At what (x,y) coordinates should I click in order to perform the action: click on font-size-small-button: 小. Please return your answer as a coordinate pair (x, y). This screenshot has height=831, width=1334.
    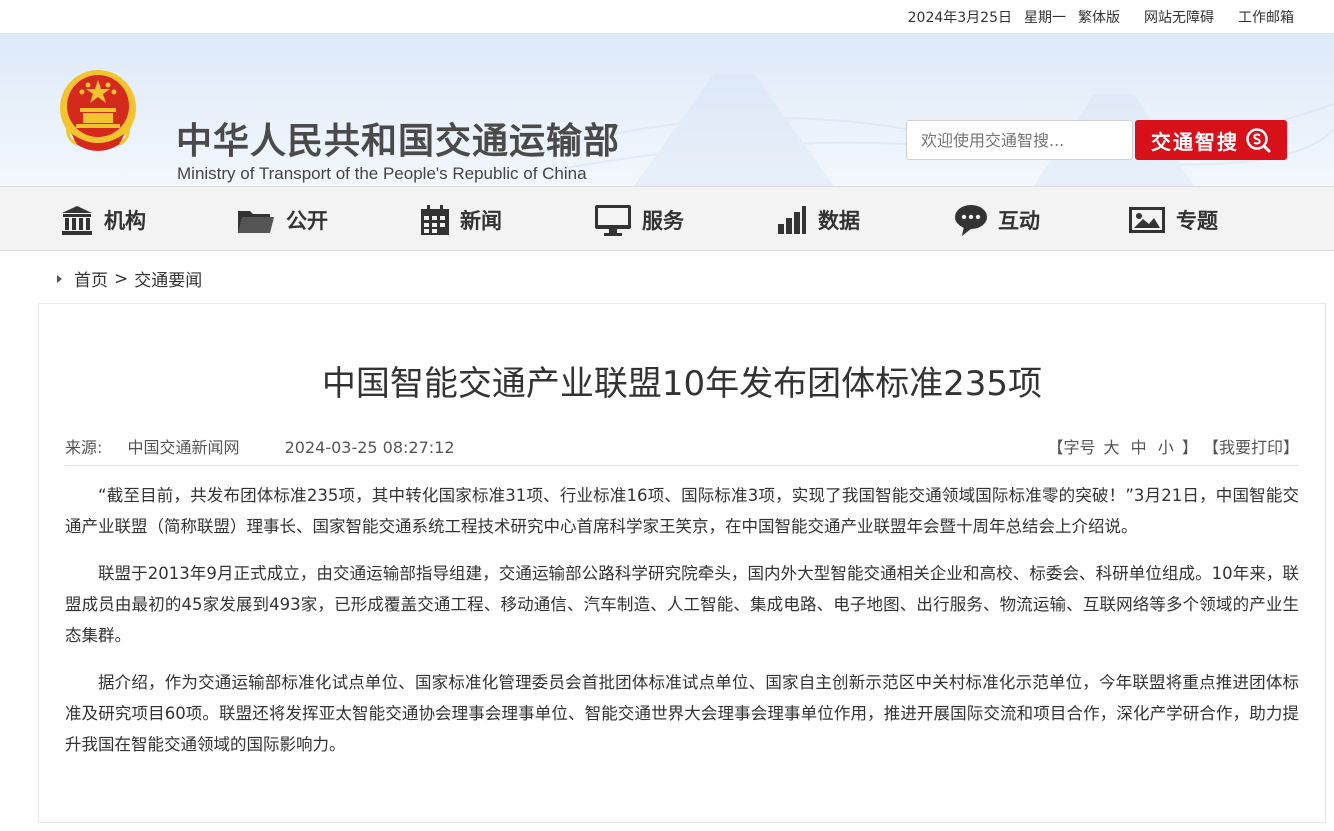
    Looking at the image, I should click on (1166, 447).